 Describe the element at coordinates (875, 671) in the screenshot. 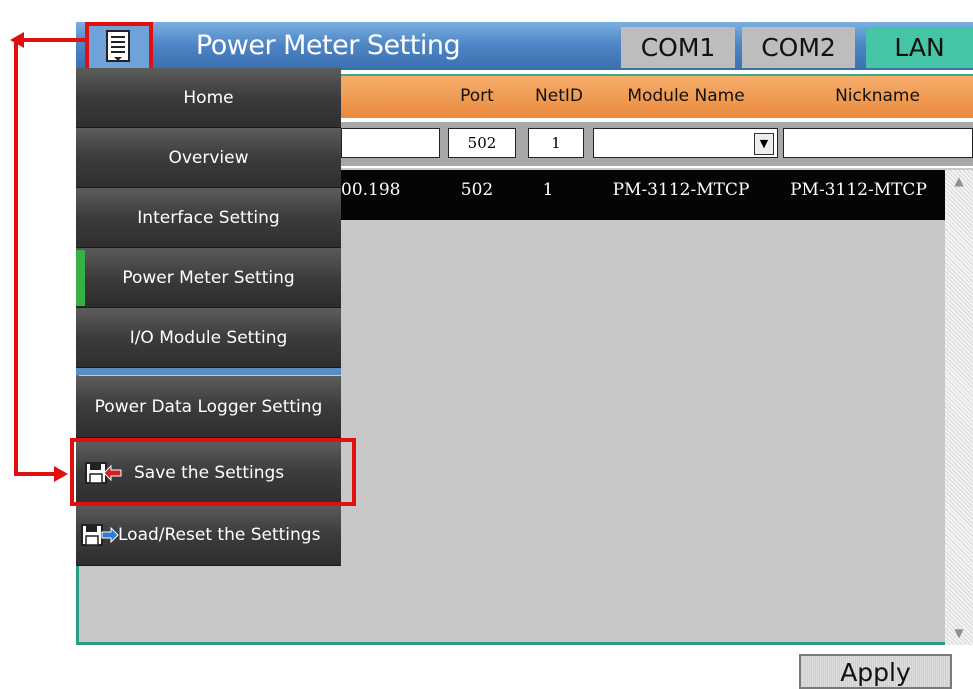

I see `apply-button: Apply` at that location.